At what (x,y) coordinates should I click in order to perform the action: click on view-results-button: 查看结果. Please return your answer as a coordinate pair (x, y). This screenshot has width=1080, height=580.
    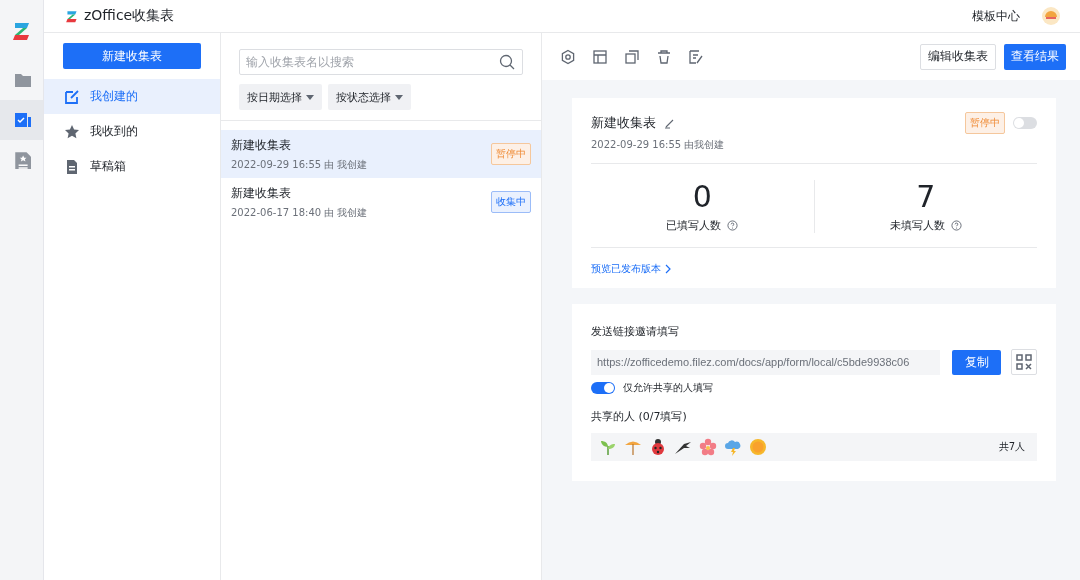
    Looking at the image, I should click on (1035, 56).